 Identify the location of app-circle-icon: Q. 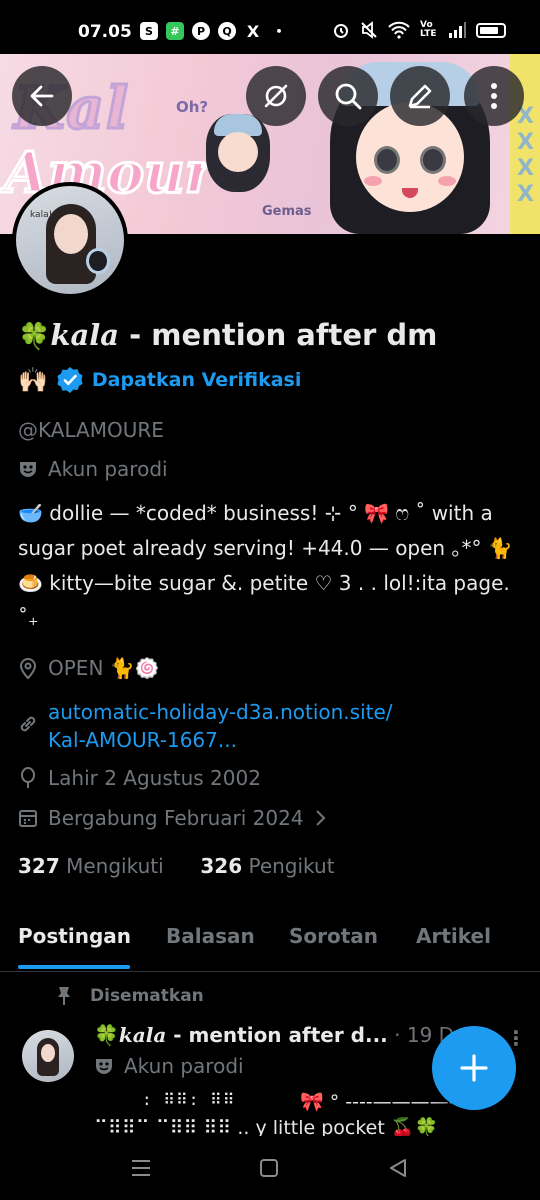
(227, 31).